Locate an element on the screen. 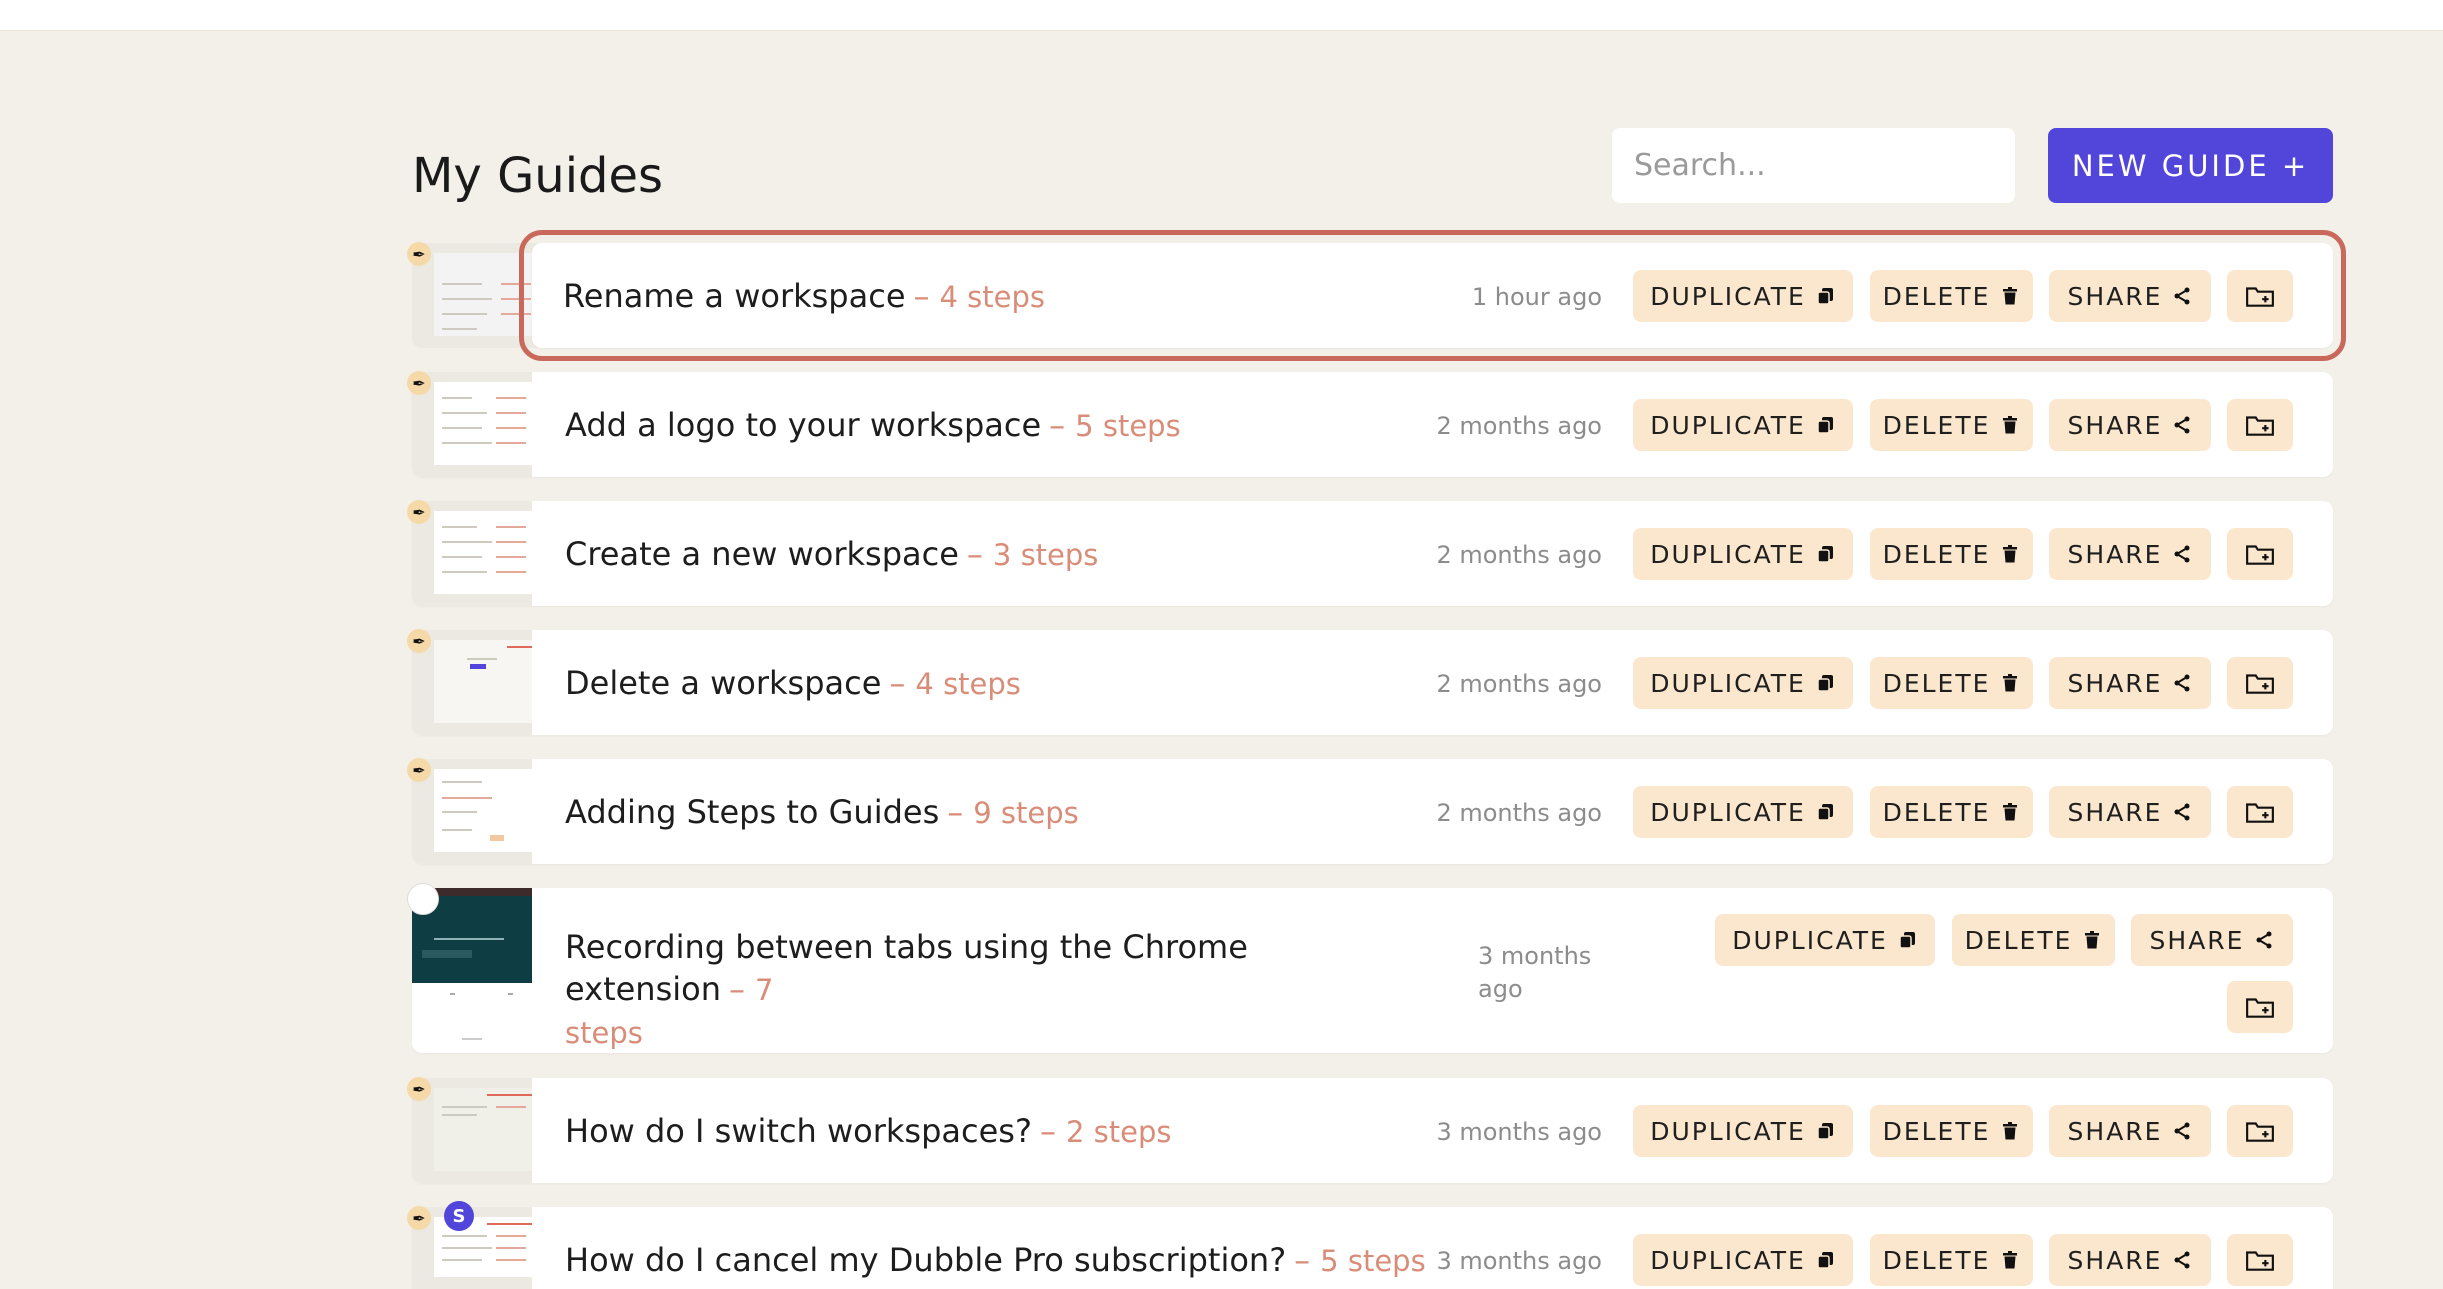  step-count: 4 steps is located at coordinates (992, 297).